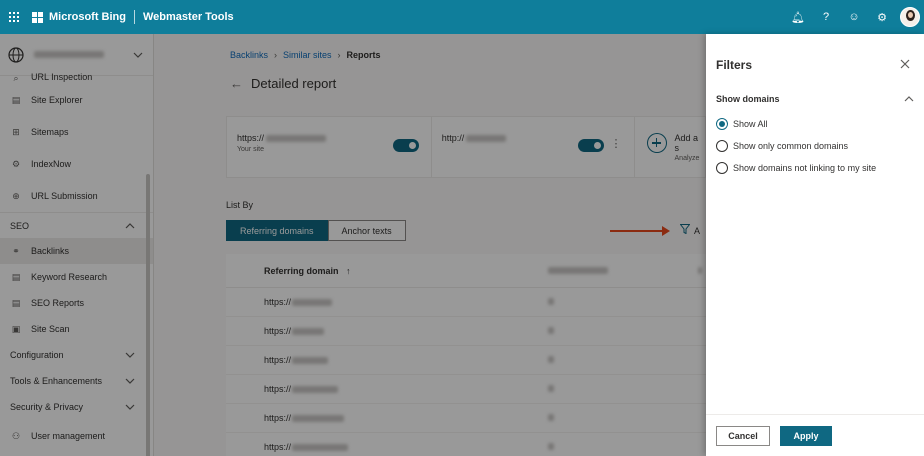 The height and width of the screenshot is (456, 924). What do you see at coordinates (134, 17) in the screenshot?
I see `header-divider` at bounding box center [134, 17].